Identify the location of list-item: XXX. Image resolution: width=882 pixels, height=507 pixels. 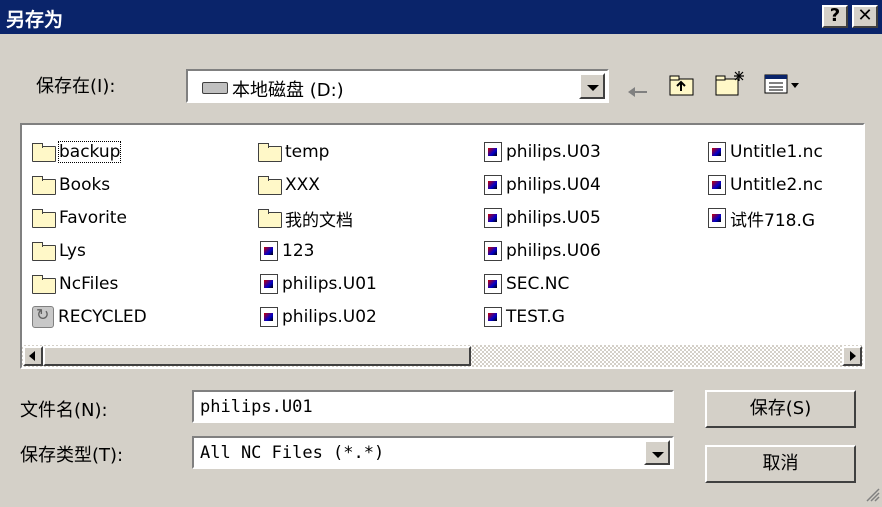
(289, 185).